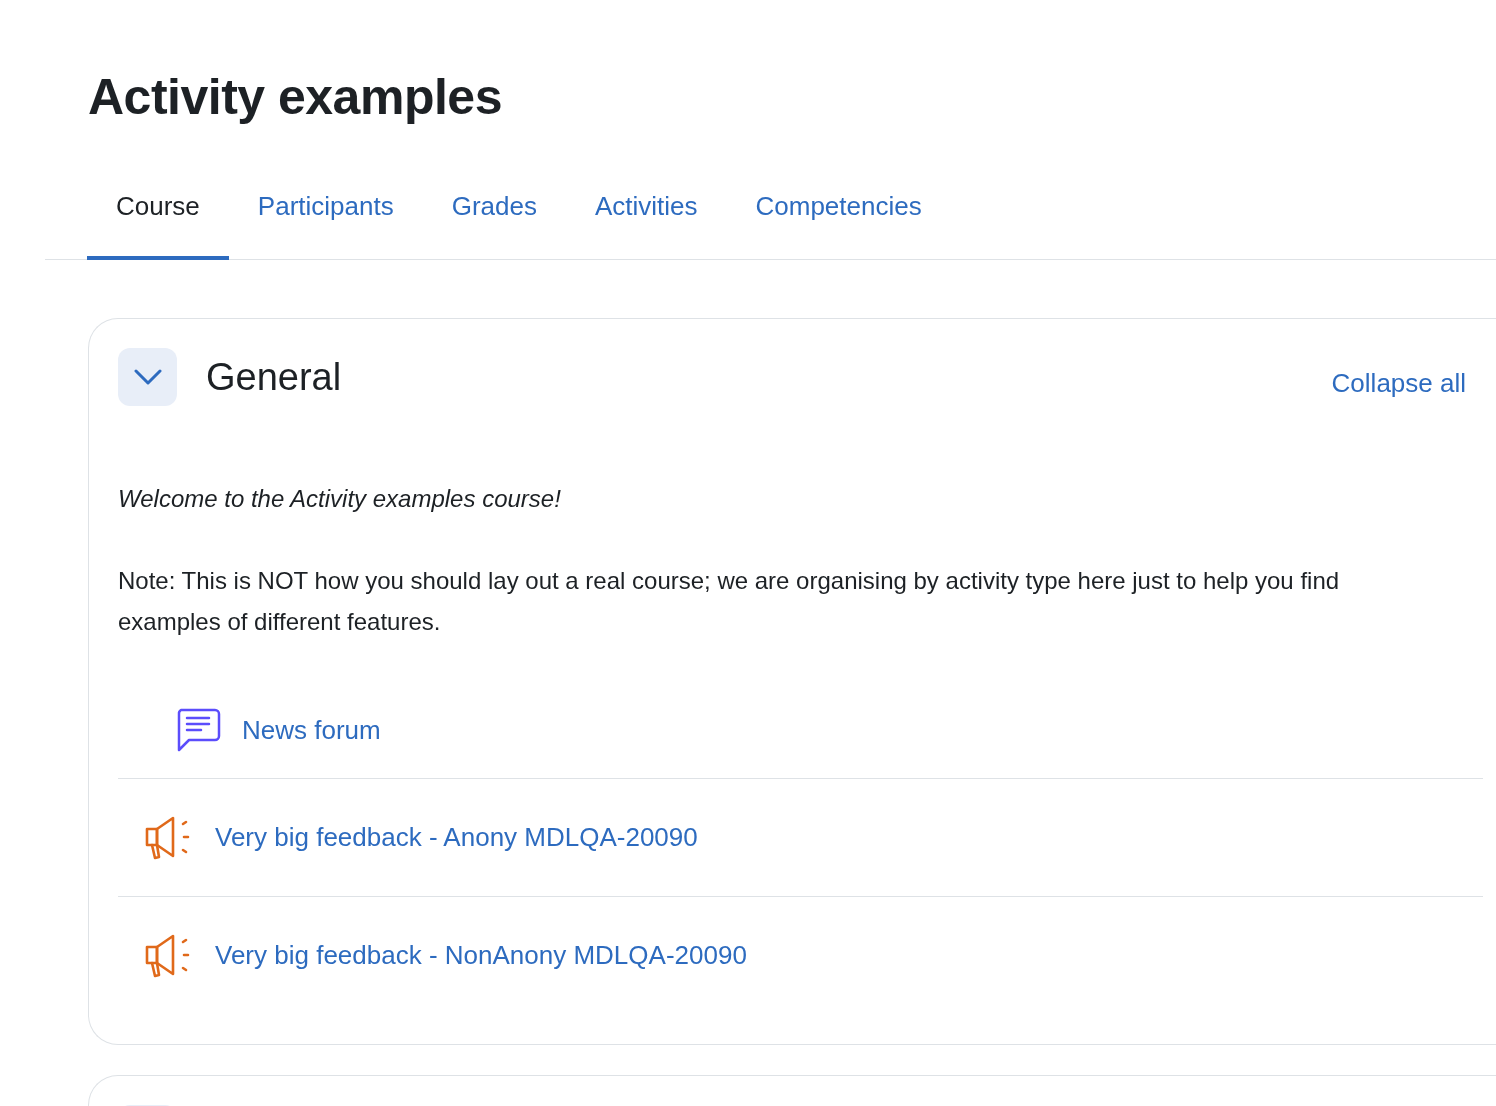 Image resolution: width=1496 pixels, height=1106 pixels. Describe the element at coordinates (481, 955) in the screenshot. I see `activity-link: Very big feedback - NonAnony MDLQA-20090` at that location.